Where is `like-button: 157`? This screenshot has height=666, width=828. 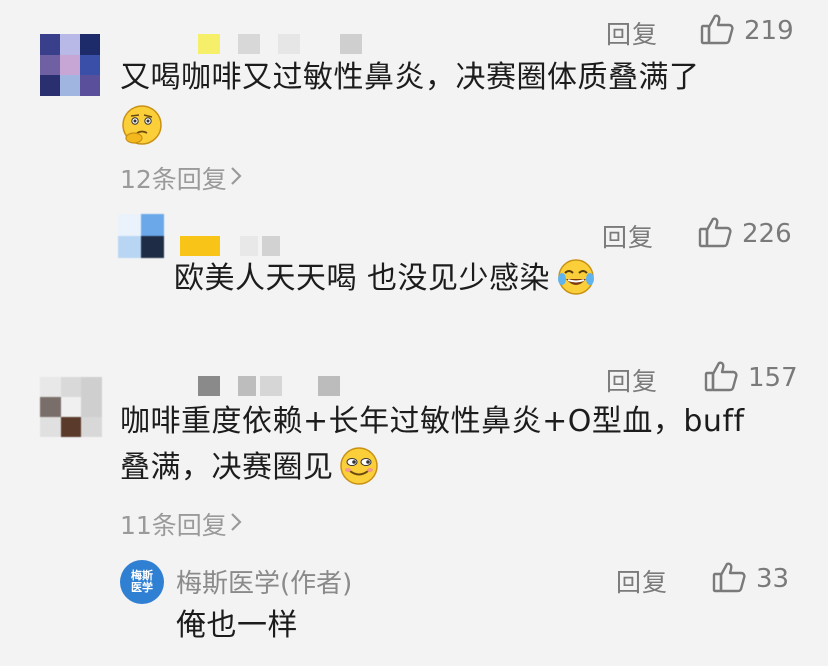
like-button: 157 is located at coordinates (751, 378).